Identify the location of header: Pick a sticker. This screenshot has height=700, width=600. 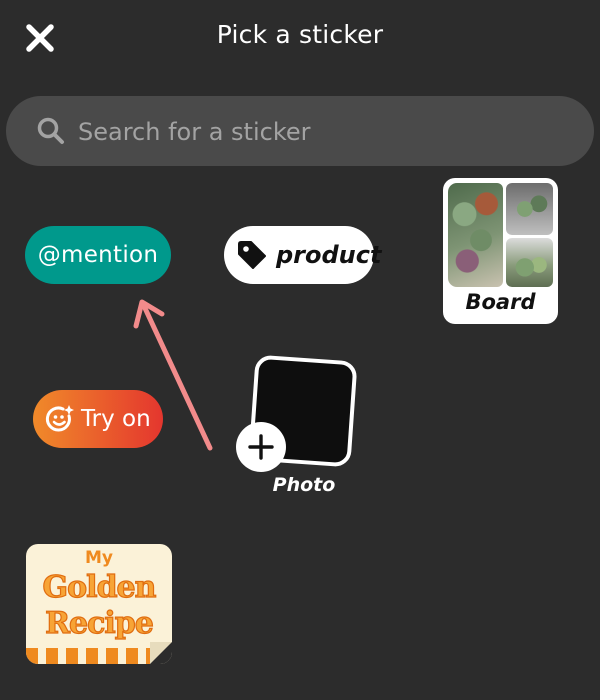
(300, 38).